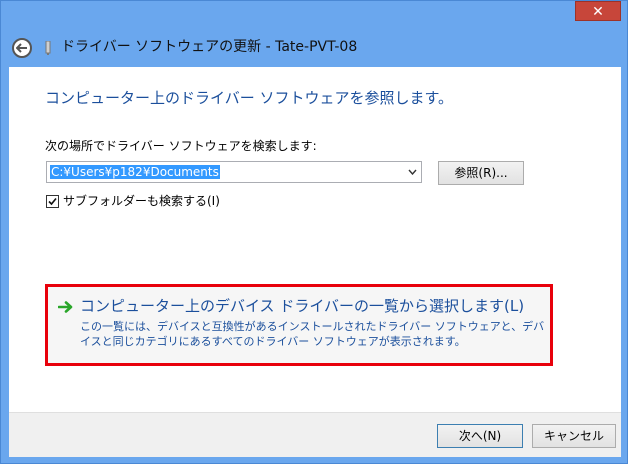 The width and height of the screenshot is (628, 464). I want to click on close-button: ✕, so click(598, 11).